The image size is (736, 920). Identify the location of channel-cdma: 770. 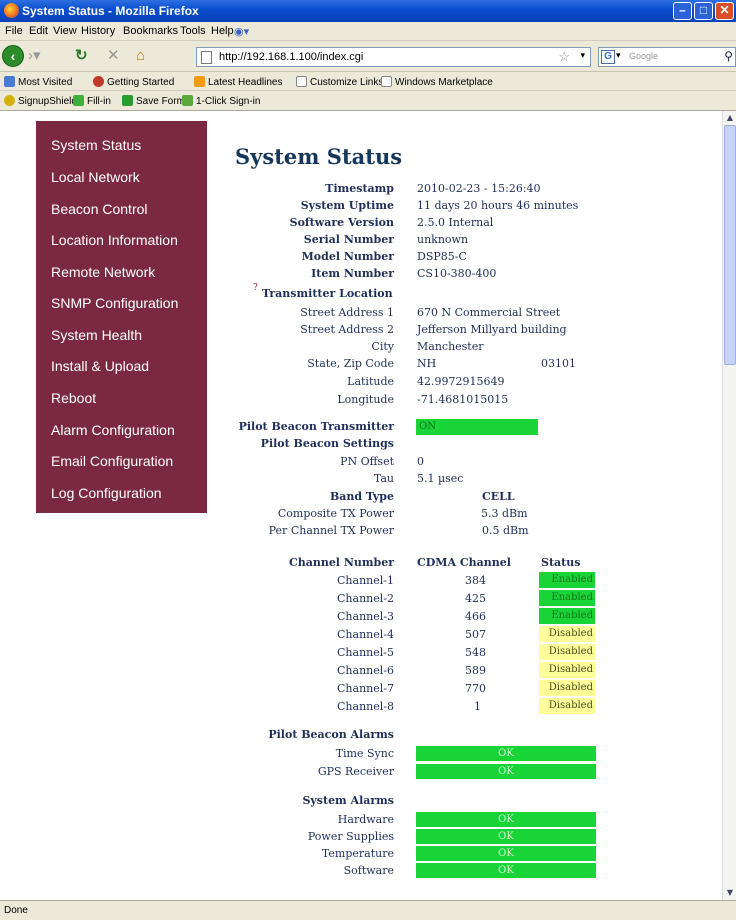
(475, 688).